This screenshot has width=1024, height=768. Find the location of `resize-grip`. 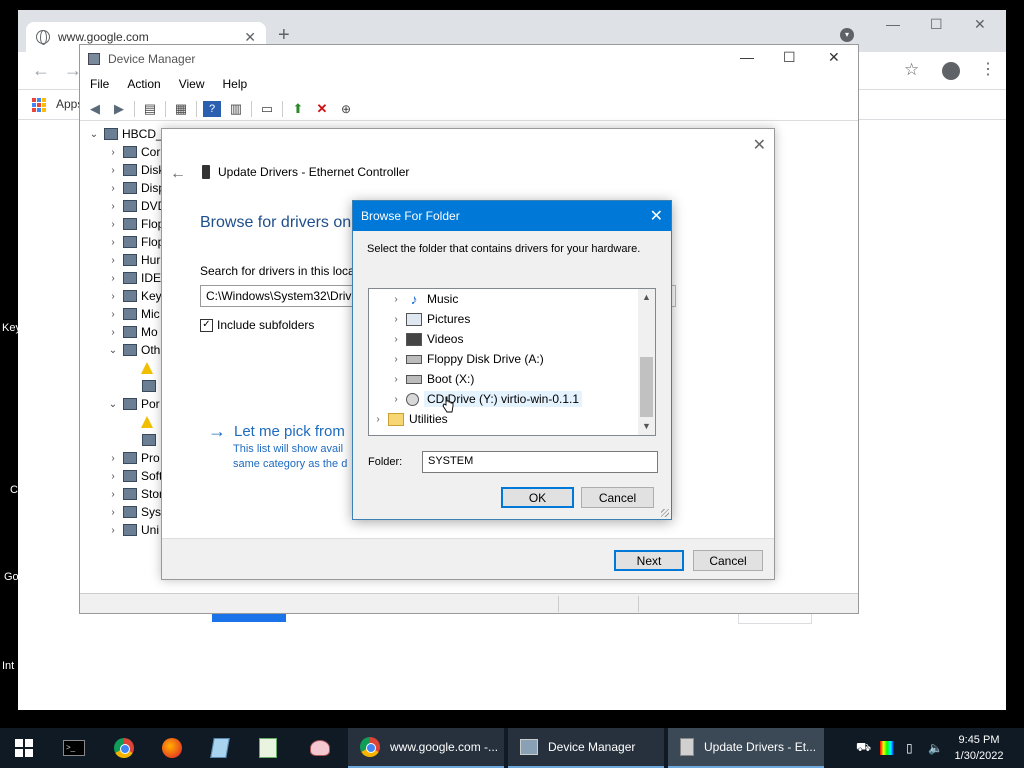

resize-grip is located at coordinates (665, 513).